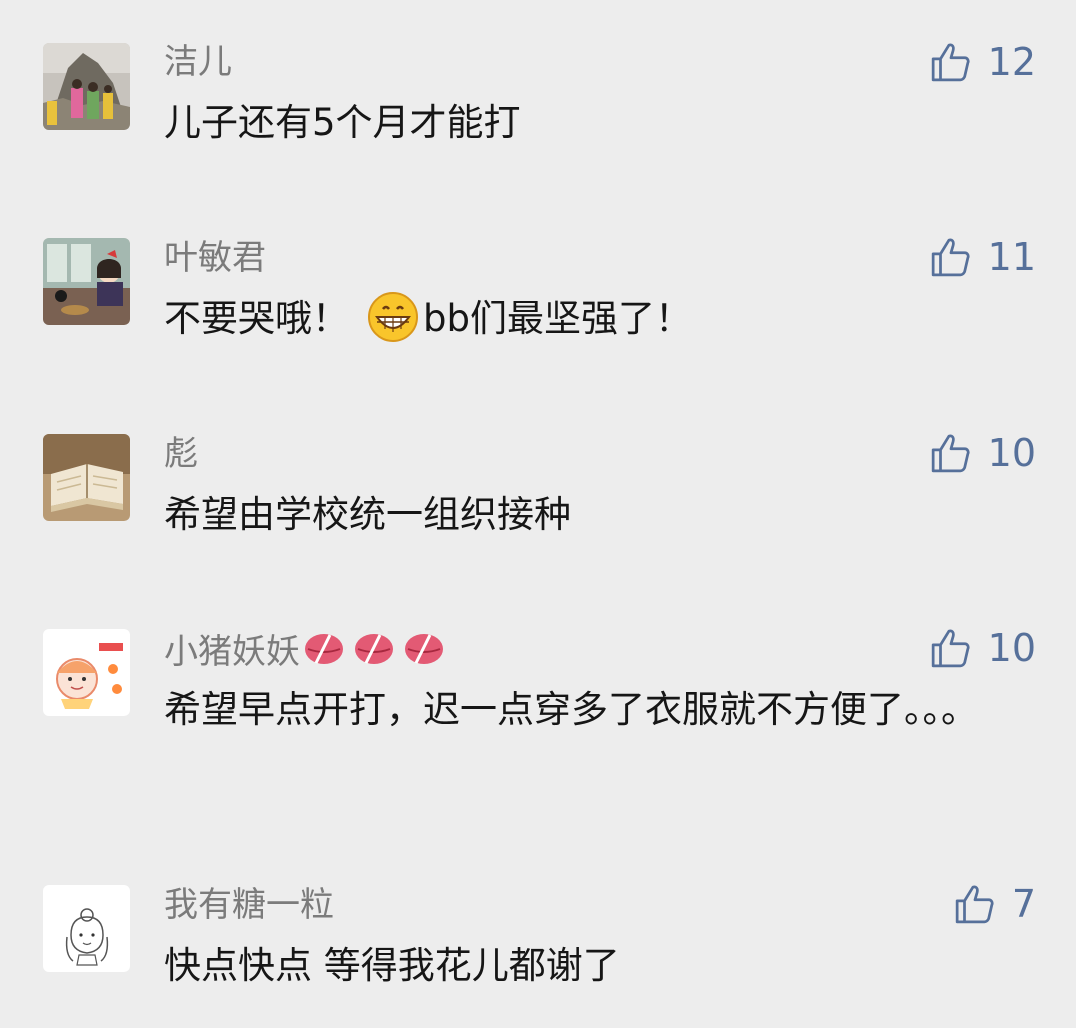 Image resolution: width=1076 pixels, height=1028 pixels. What do you see at coordinates (198, 62) in the screenshot?
I see `username: 洁儿` at bounding box center [198, 62].